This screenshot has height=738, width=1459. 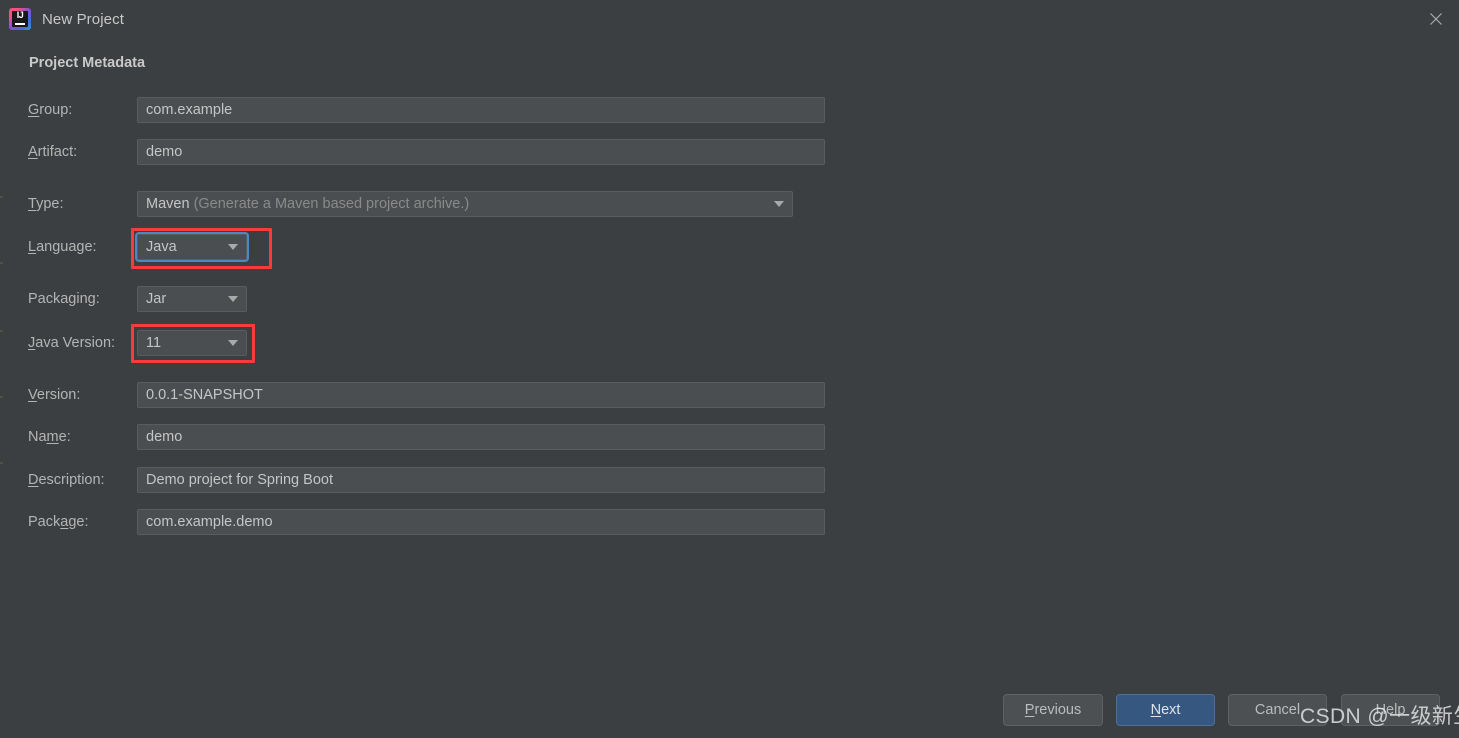 I want to click on help-button-label: Help, so click(x=1390, y=710).